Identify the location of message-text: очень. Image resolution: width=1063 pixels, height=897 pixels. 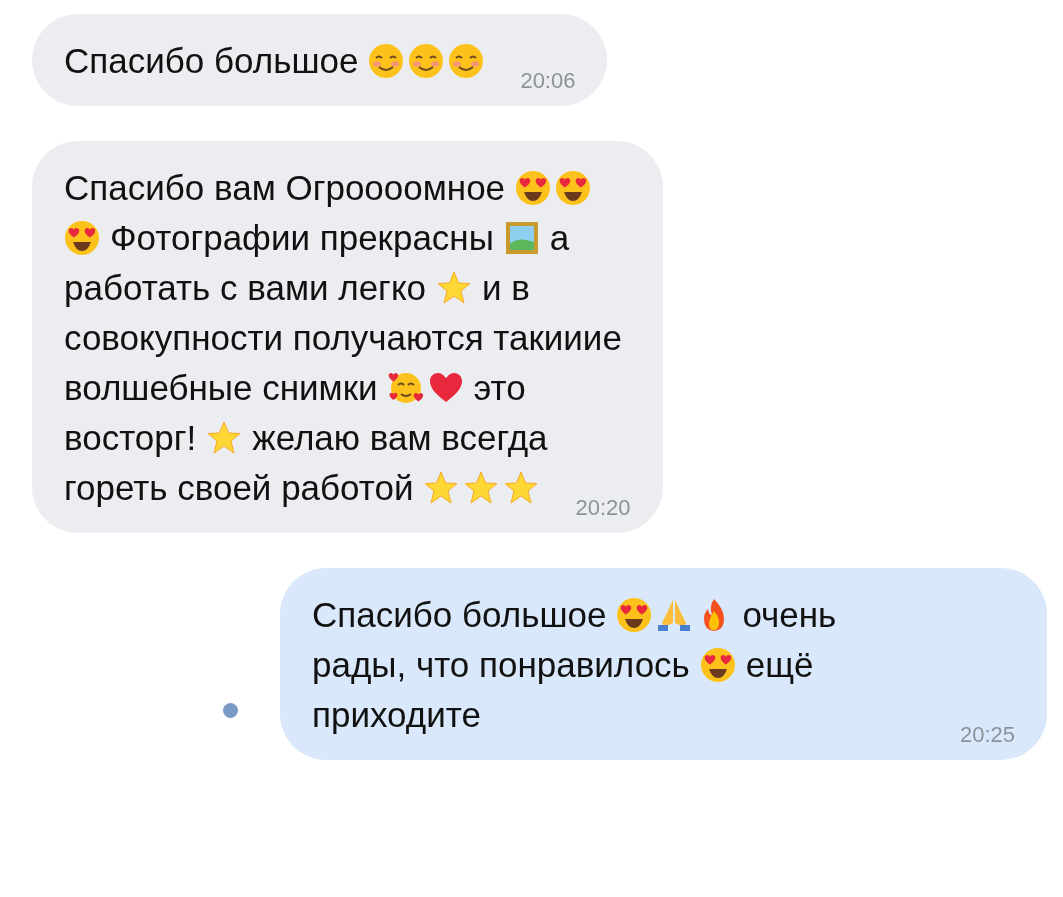
(789, 615).